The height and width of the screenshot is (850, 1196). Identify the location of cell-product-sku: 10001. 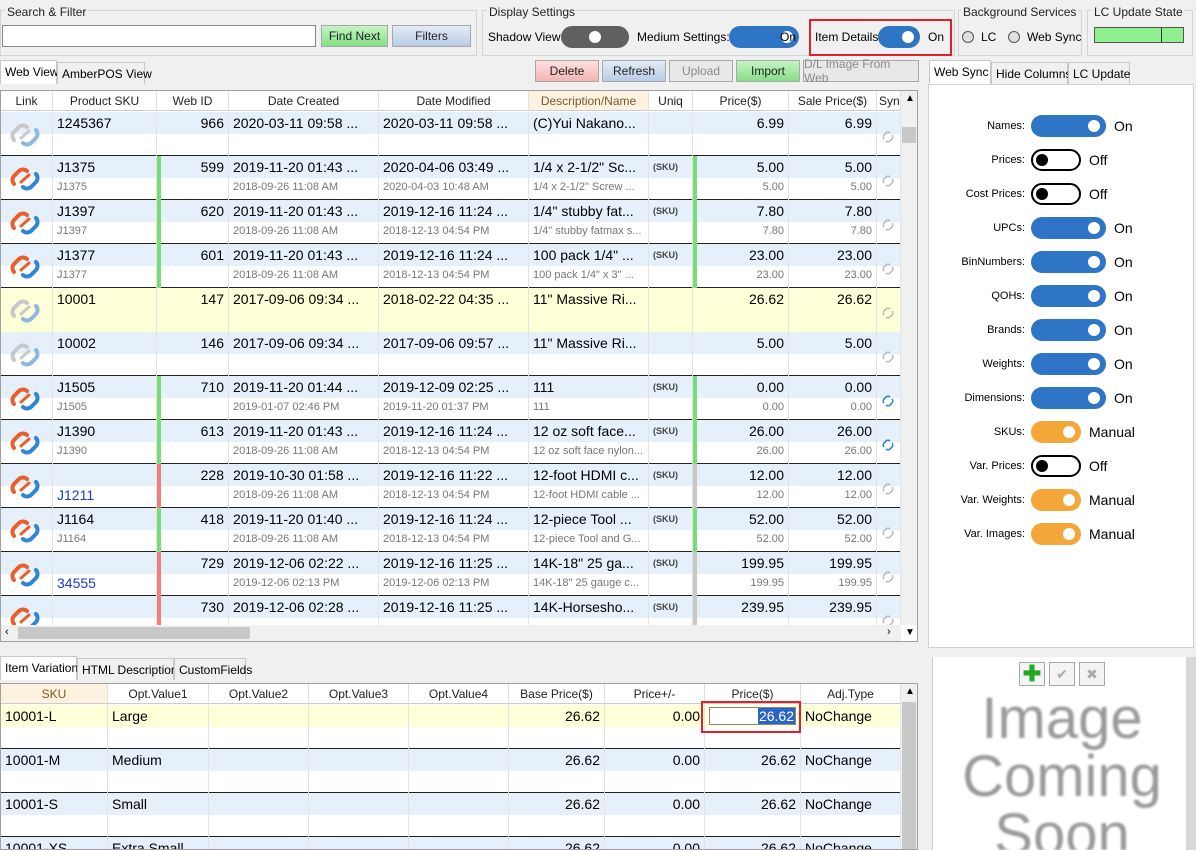
(105, 310).